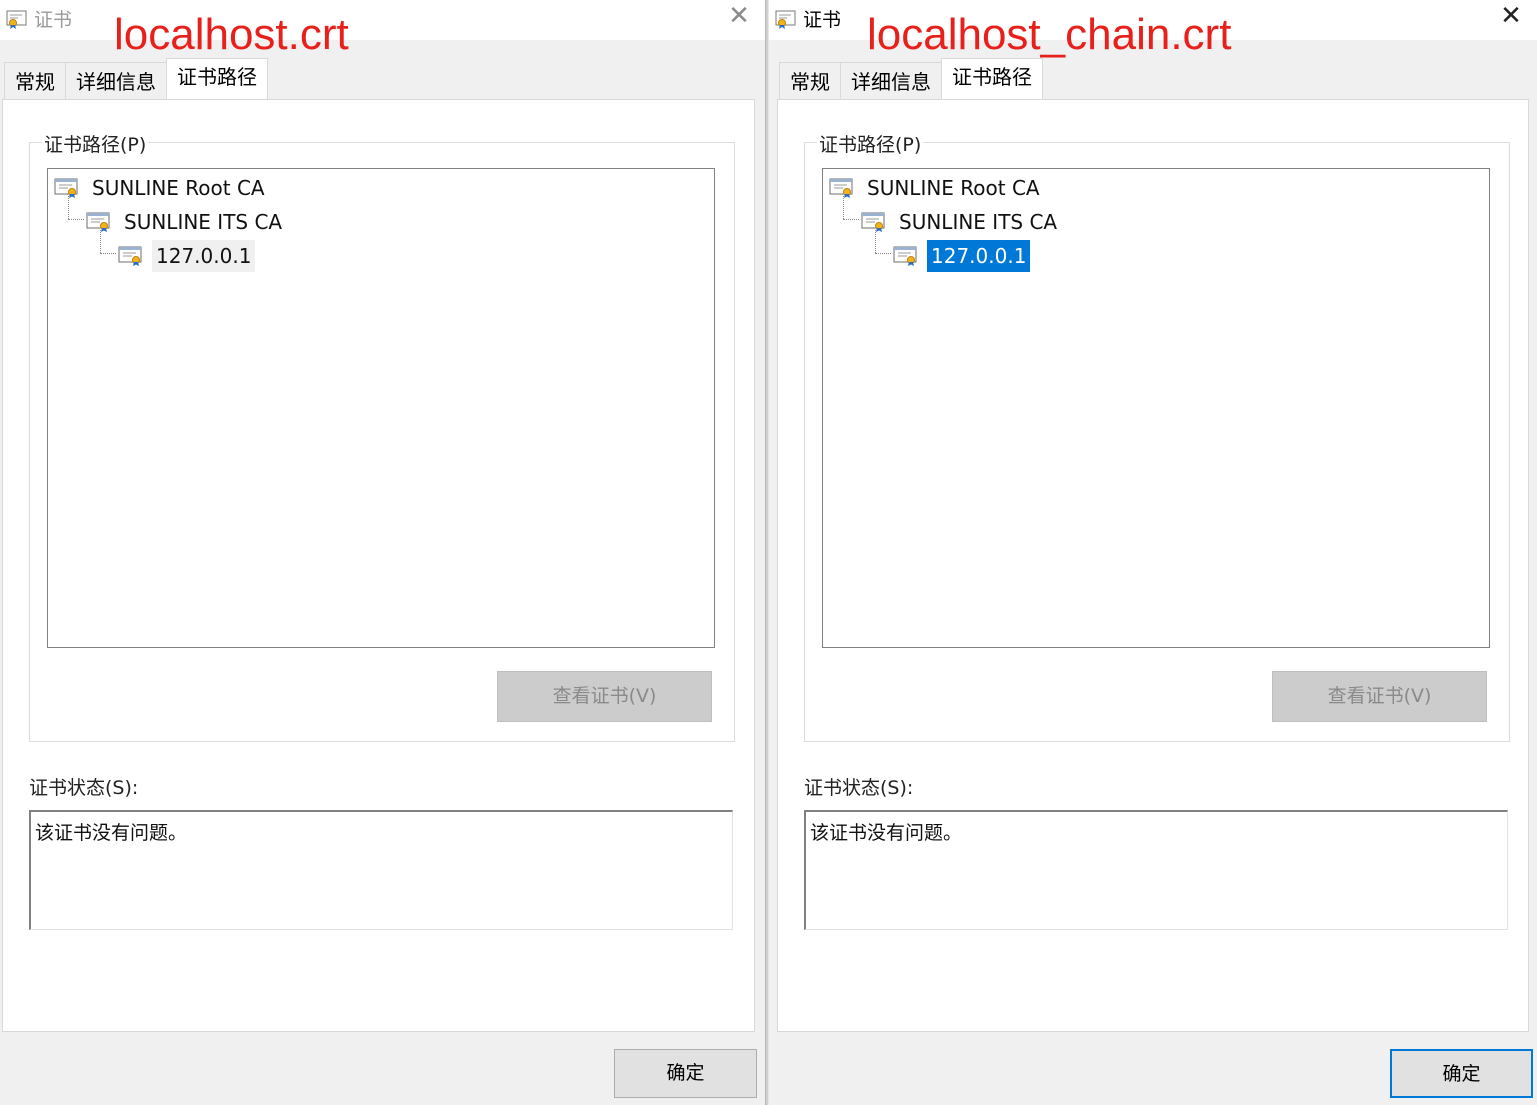 The height and width of the screenshot is (1105, 1537). What do you see at coordinates (1049, 34) in the screenshot?
I see `annotation-filename: localhost_chain.crt` at bounding box center [1049, 34].